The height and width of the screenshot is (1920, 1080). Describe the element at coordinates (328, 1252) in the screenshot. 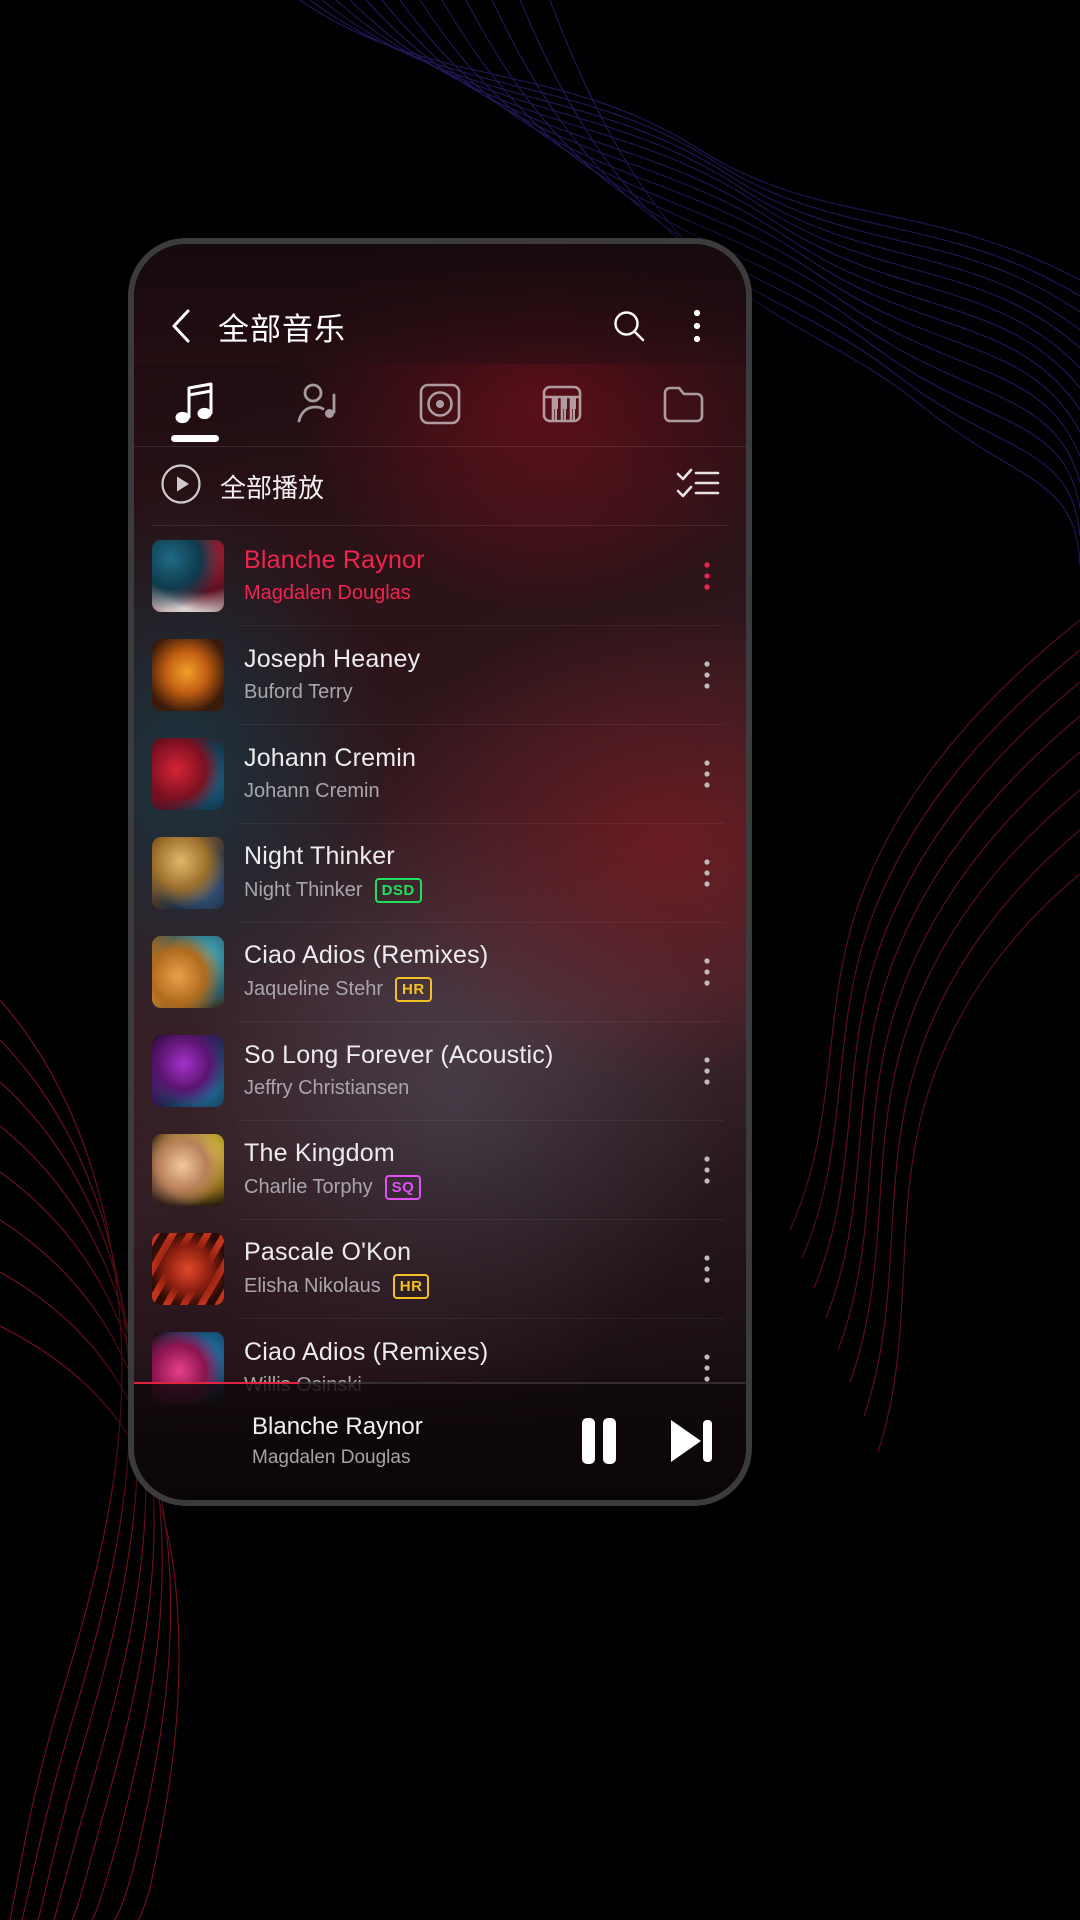

I see `song-title: Pascale O'Kon` at that location.